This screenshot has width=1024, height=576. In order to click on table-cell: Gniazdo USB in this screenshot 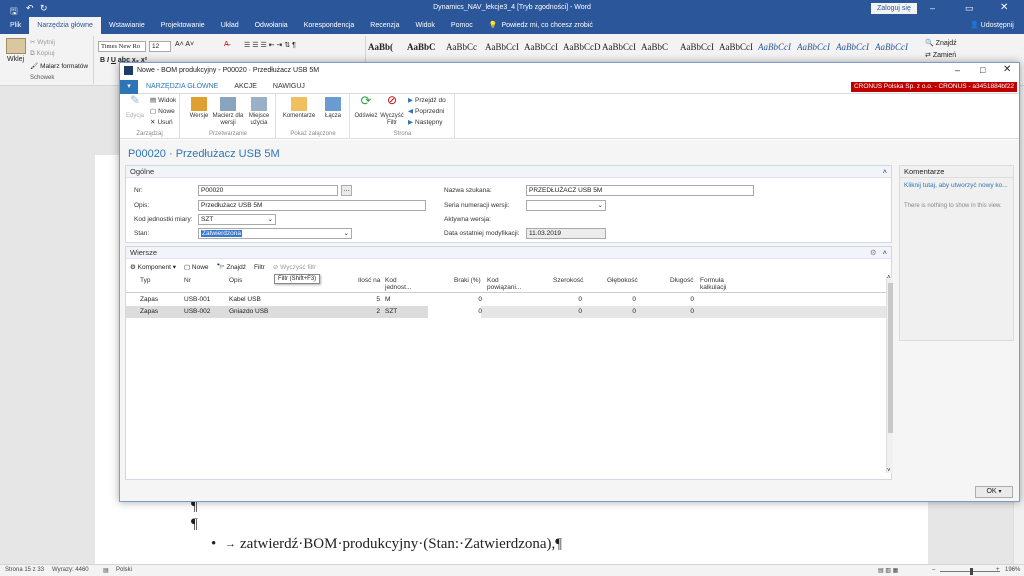, I will do `click(269, 311)`.